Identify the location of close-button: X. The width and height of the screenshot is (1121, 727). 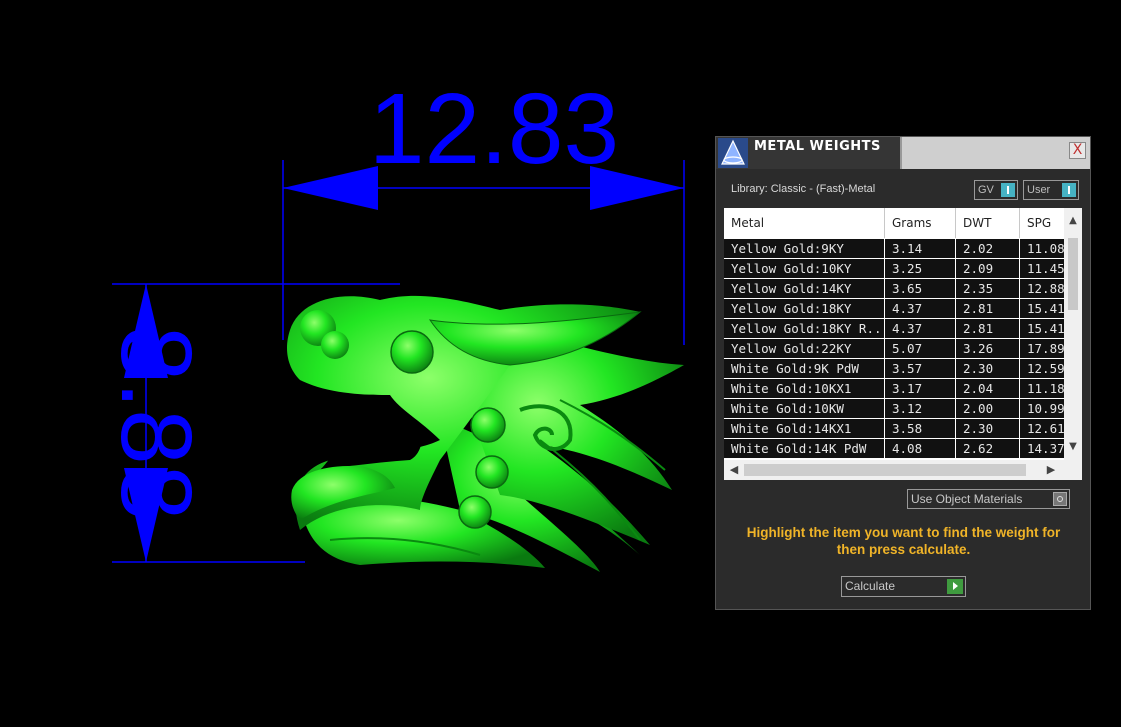
(1077, 150).